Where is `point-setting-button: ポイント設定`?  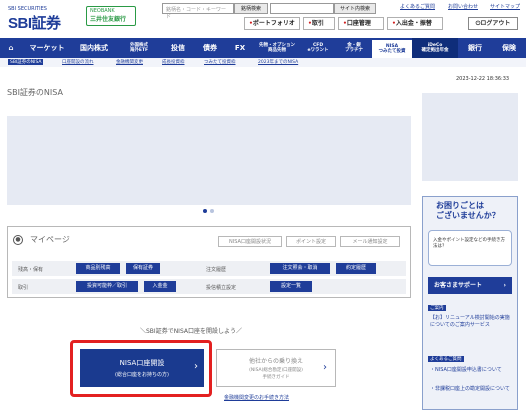
point-setting-button: ポイント設定 is located at coordinates (311, 241).